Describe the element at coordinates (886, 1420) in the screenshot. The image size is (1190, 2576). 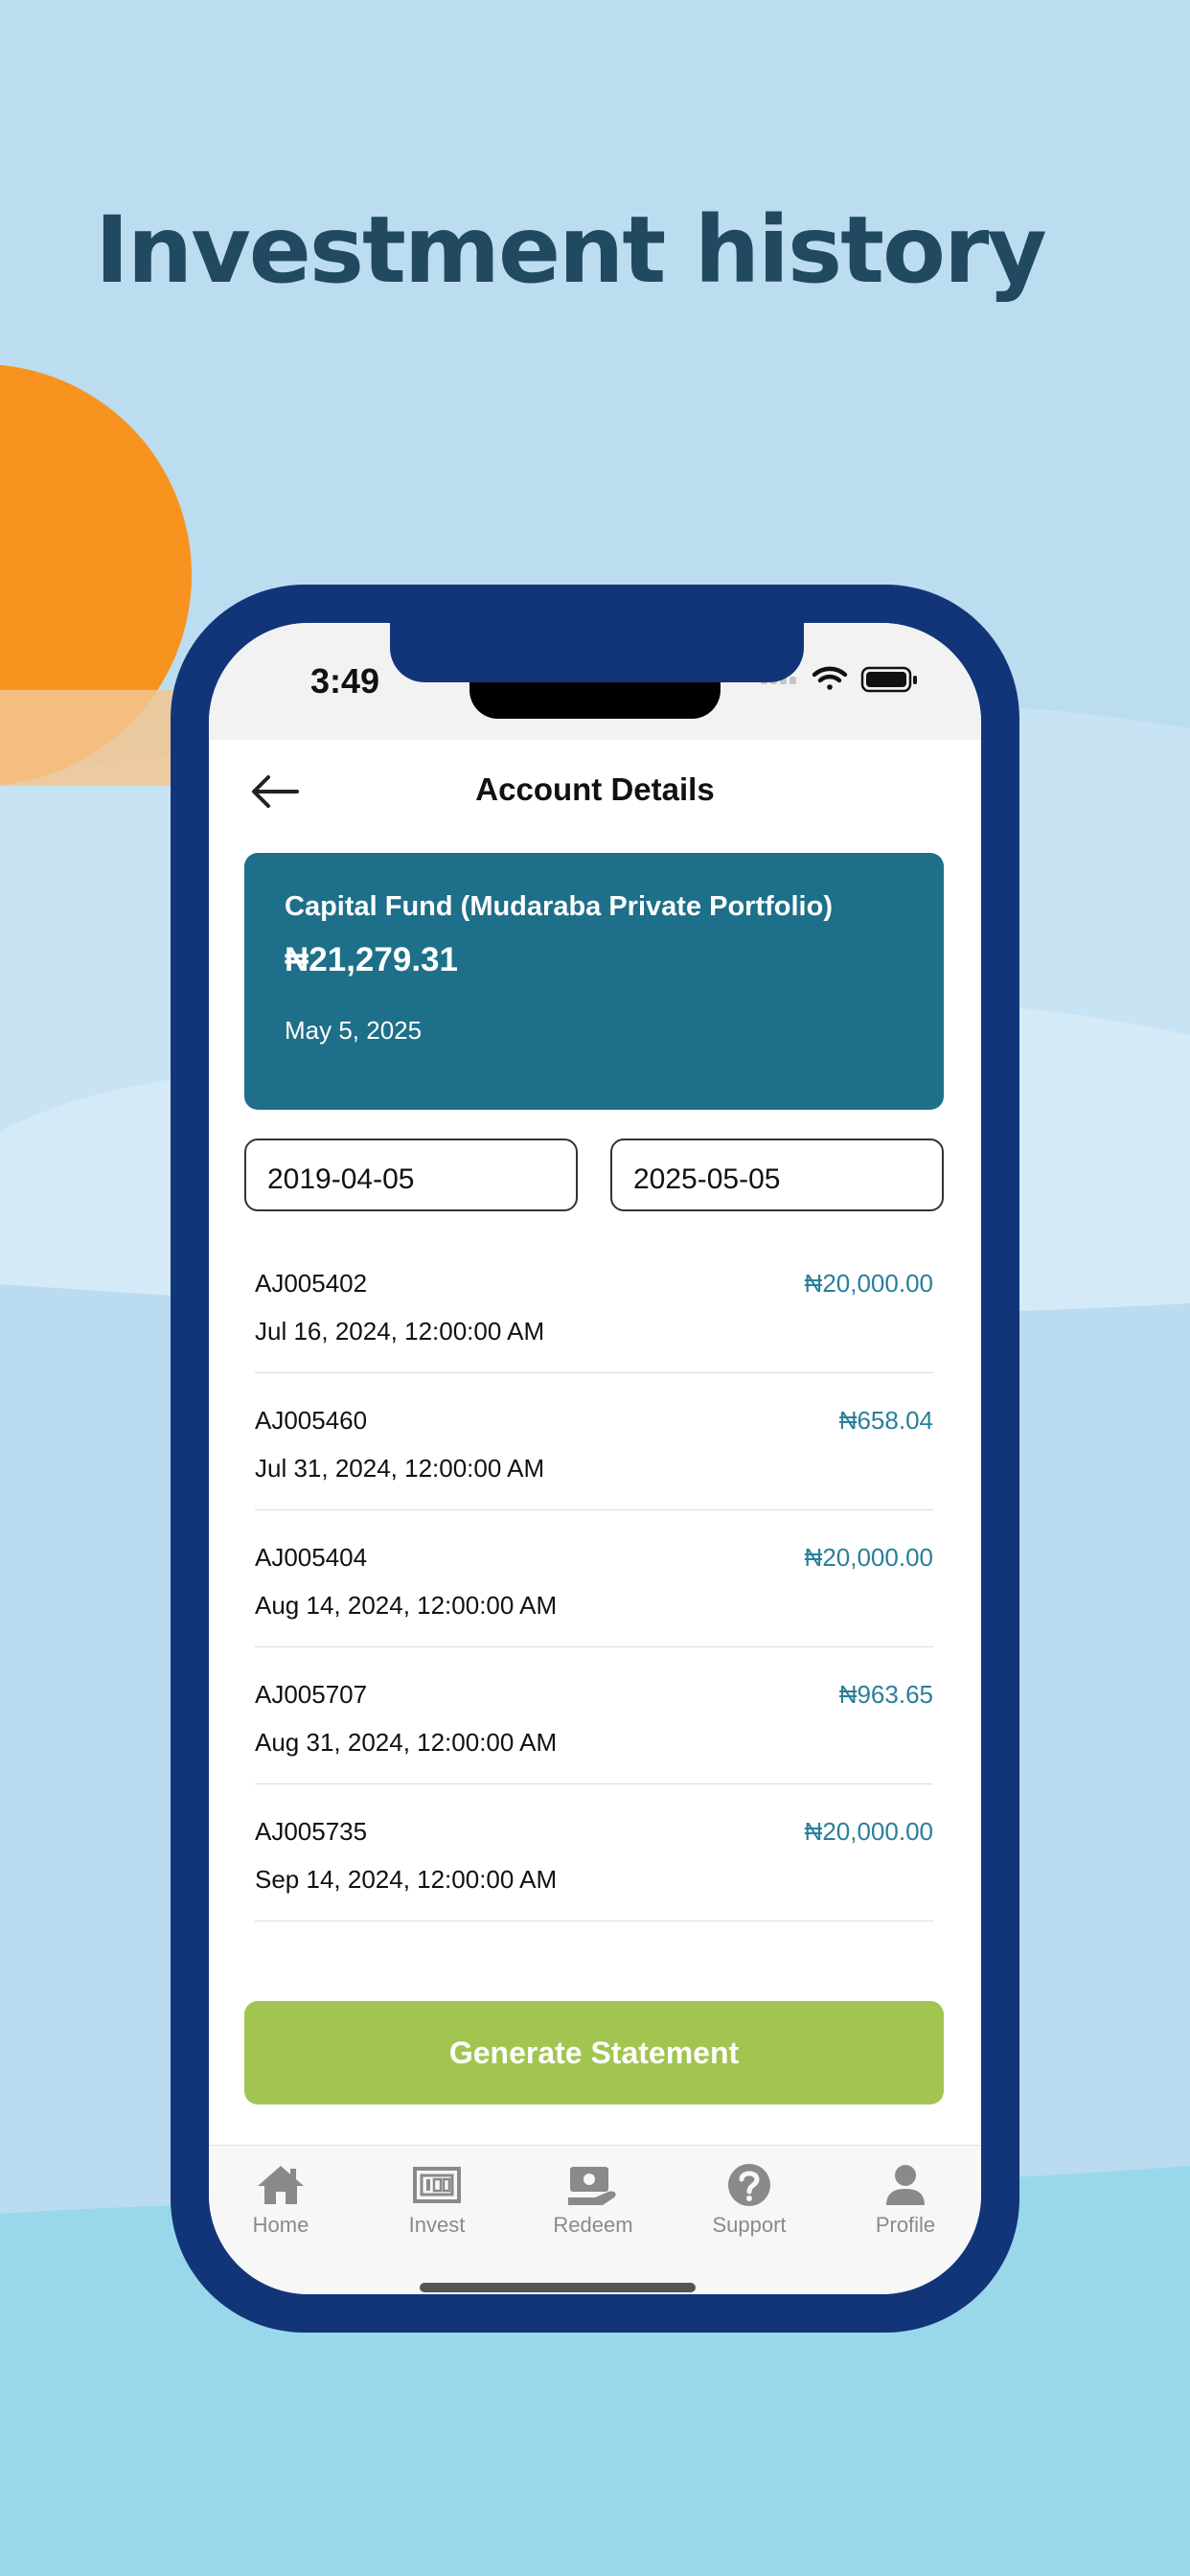
I see `transaction-amount: ₦658.04` at that location.